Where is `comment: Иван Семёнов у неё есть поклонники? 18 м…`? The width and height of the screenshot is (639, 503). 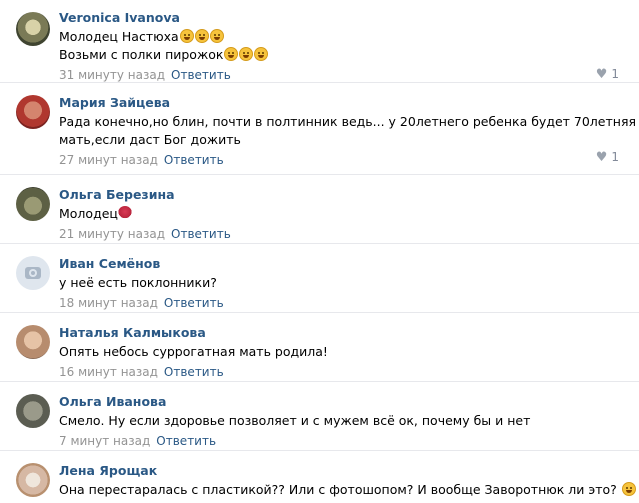 comment: Иван Семёнов у неё есть поклонники? 18 м… is located at coordinates (319, 278).